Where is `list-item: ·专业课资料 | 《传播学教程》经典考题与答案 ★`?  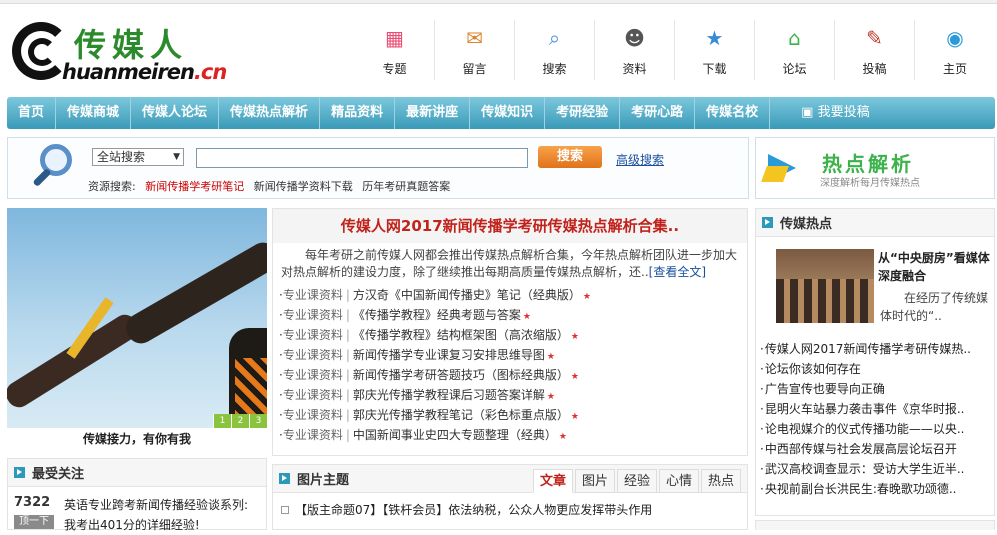
list-item: ·专业课资料 | 《传播学教程》经典考题与答案 ★ is located at coordinates (510, 315).